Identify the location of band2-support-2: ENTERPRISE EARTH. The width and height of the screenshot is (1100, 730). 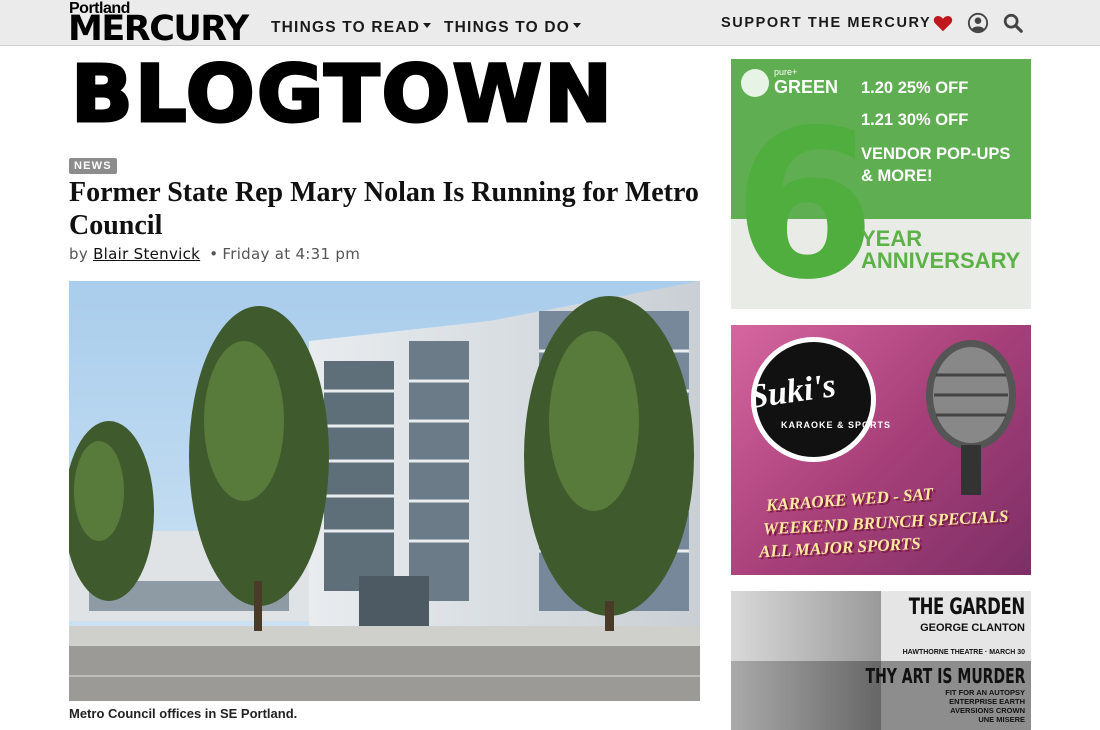
(987, 701).